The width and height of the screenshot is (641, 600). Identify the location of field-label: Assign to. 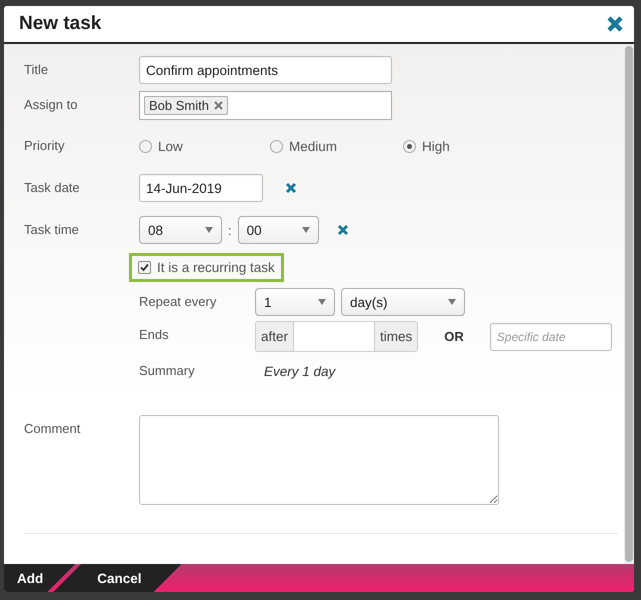
(51, 104).